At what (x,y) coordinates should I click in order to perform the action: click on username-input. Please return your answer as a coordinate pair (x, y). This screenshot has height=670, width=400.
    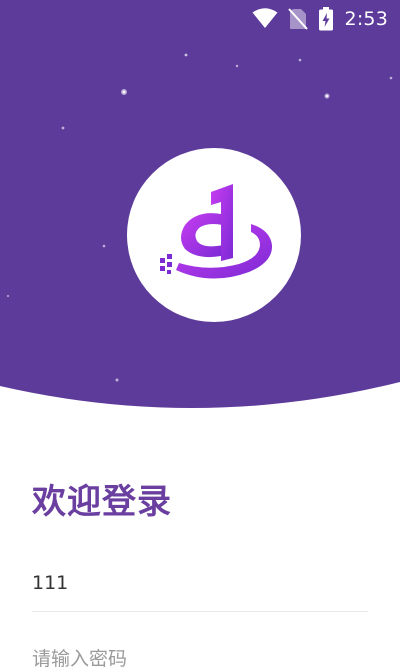
    Looking at the image, I should click on (200, 583).